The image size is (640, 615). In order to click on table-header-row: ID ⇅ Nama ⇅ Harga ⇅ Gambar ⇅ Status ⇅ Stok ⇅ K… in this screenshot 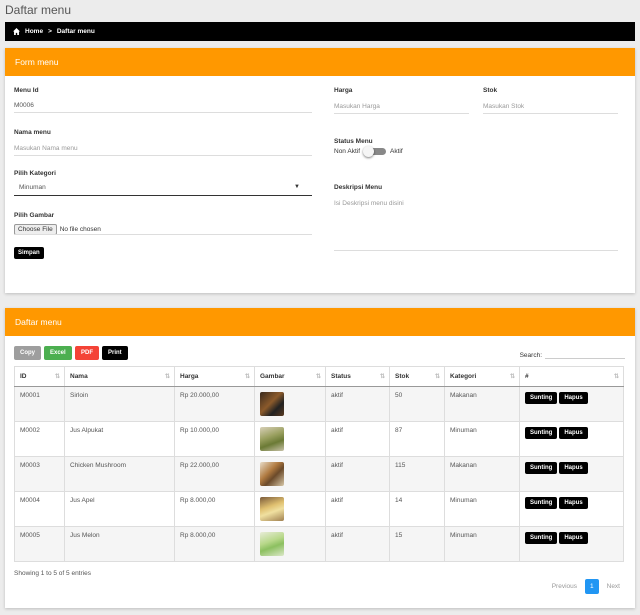, I will do `click(319, 376)`.